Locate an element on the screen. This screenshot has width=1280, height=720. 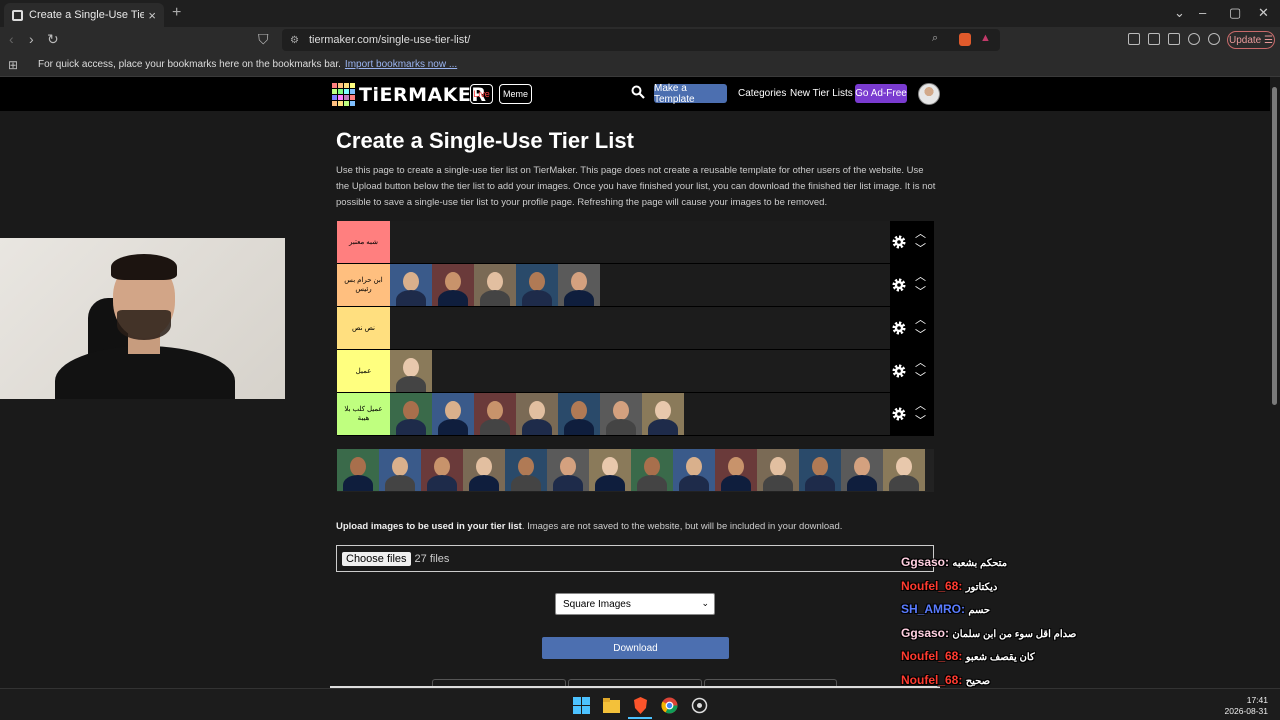
leo-ai-icon is located at coordinates (1194, 39).